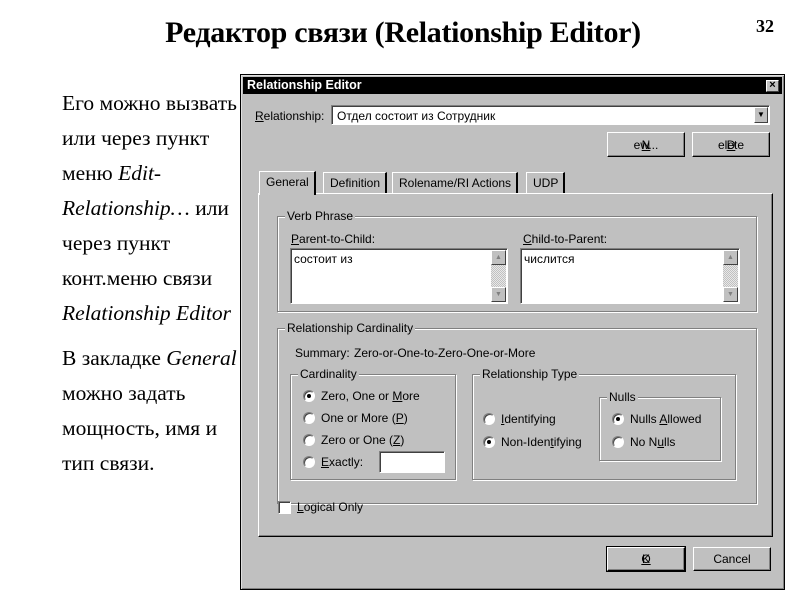 The width and height of the screenshot is (800, 600). I want to click on context-menu-reference: Relationship Editor, so click(147, 313).